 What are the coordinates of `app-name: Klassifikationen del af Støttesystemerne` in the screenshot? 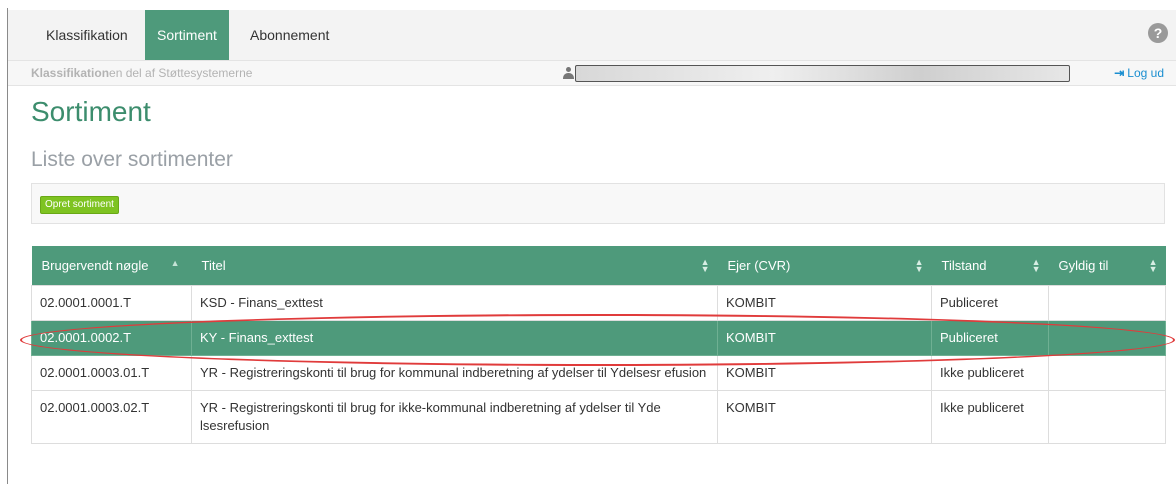 It's located at (142, 73).